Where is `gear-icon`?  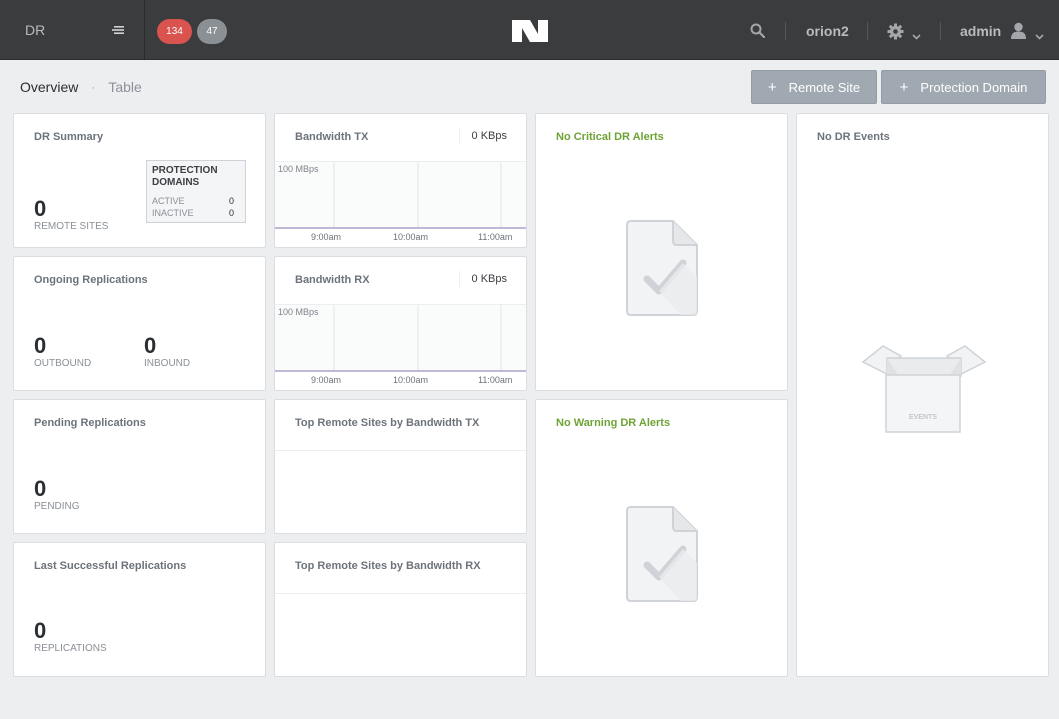
gear-icon is located at coordinates (895, 34).